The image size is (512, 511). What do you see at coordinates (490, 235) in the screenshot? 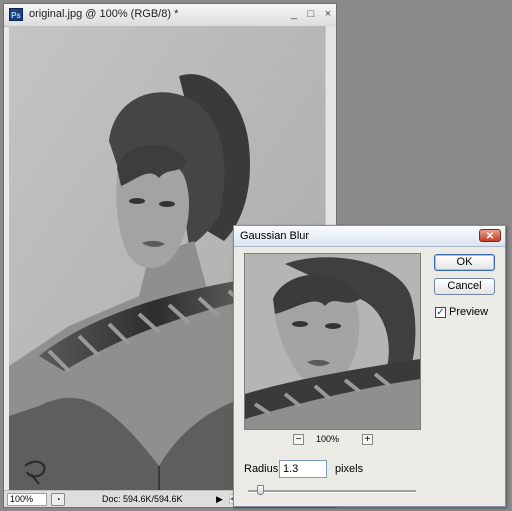
I see `dialog-close-icon: ✕` at bounding box center [490, 235].